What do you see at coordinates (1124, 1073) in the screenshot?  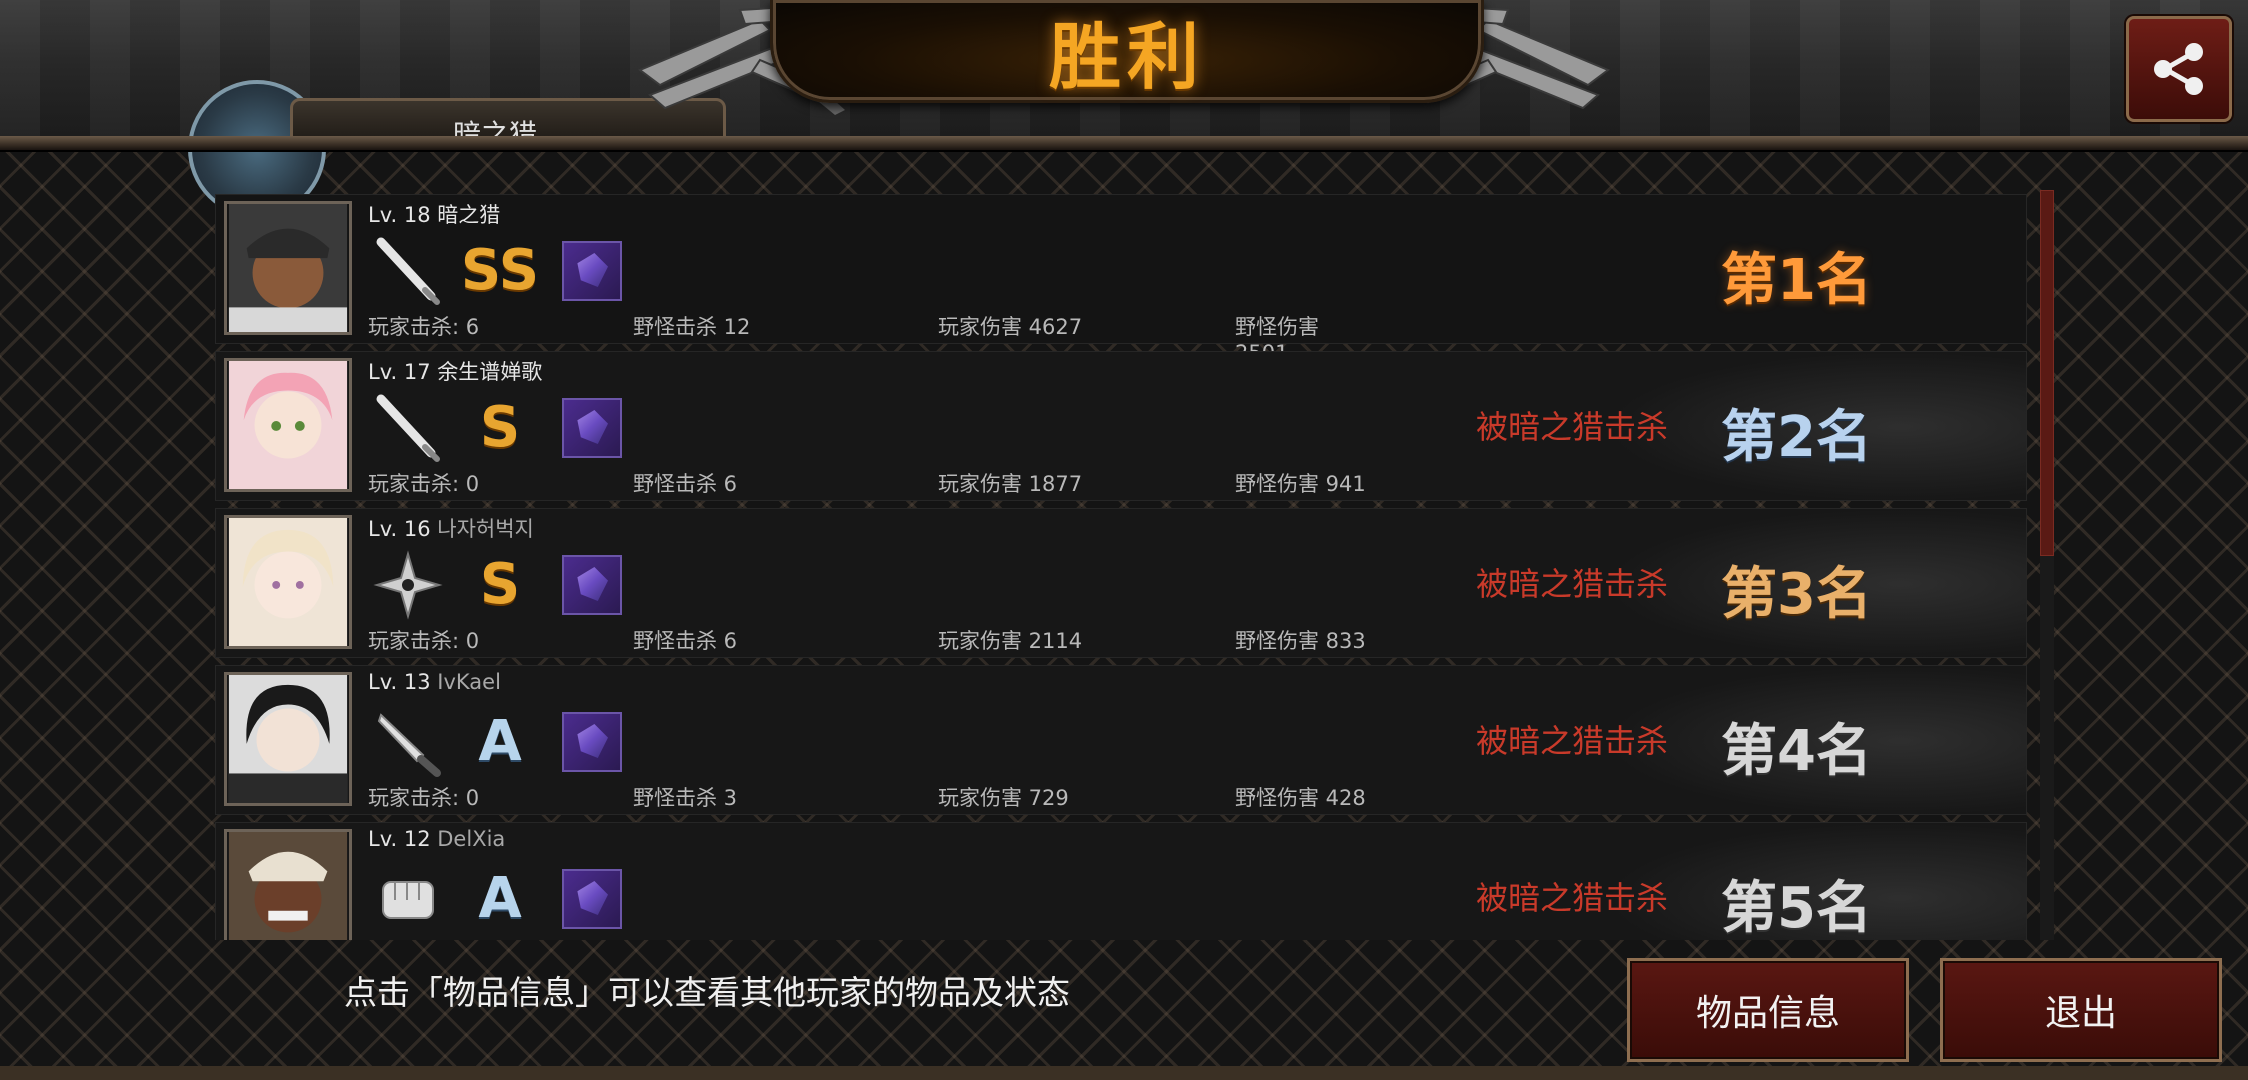 I see `bottom-border` at bounding box center [1124, 1073].